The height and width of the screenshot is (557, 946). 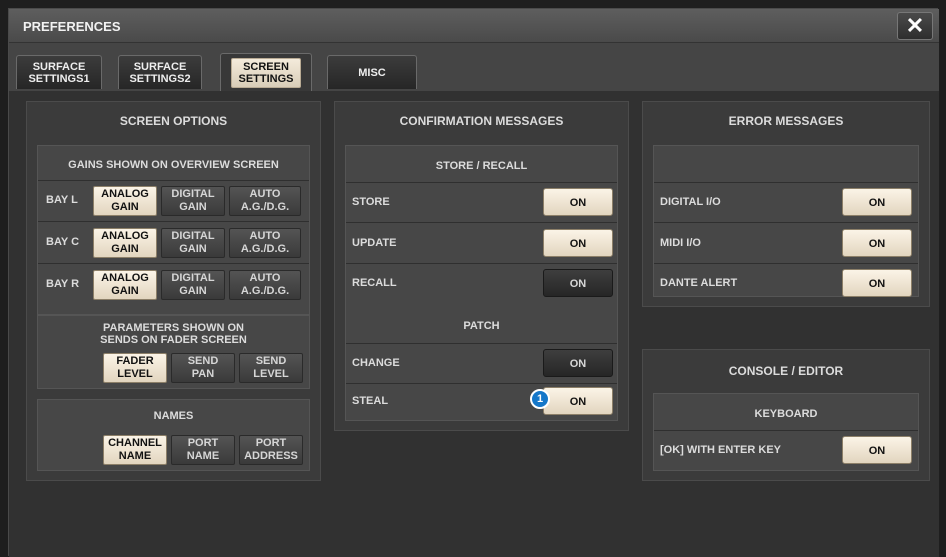 What do you see at coordinates (370, 401) in the screenshot?
I see `steal-label: STEAL` at bounding box center [370, 401].